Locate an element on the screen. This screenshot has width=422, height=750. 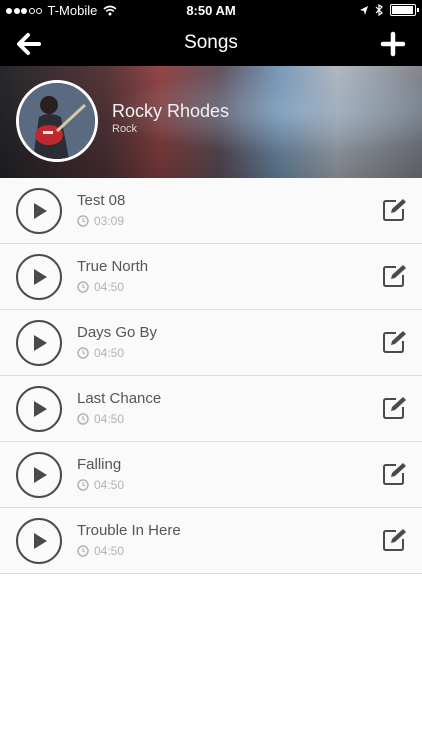
battery-icon is located at coordinates (404, 10).